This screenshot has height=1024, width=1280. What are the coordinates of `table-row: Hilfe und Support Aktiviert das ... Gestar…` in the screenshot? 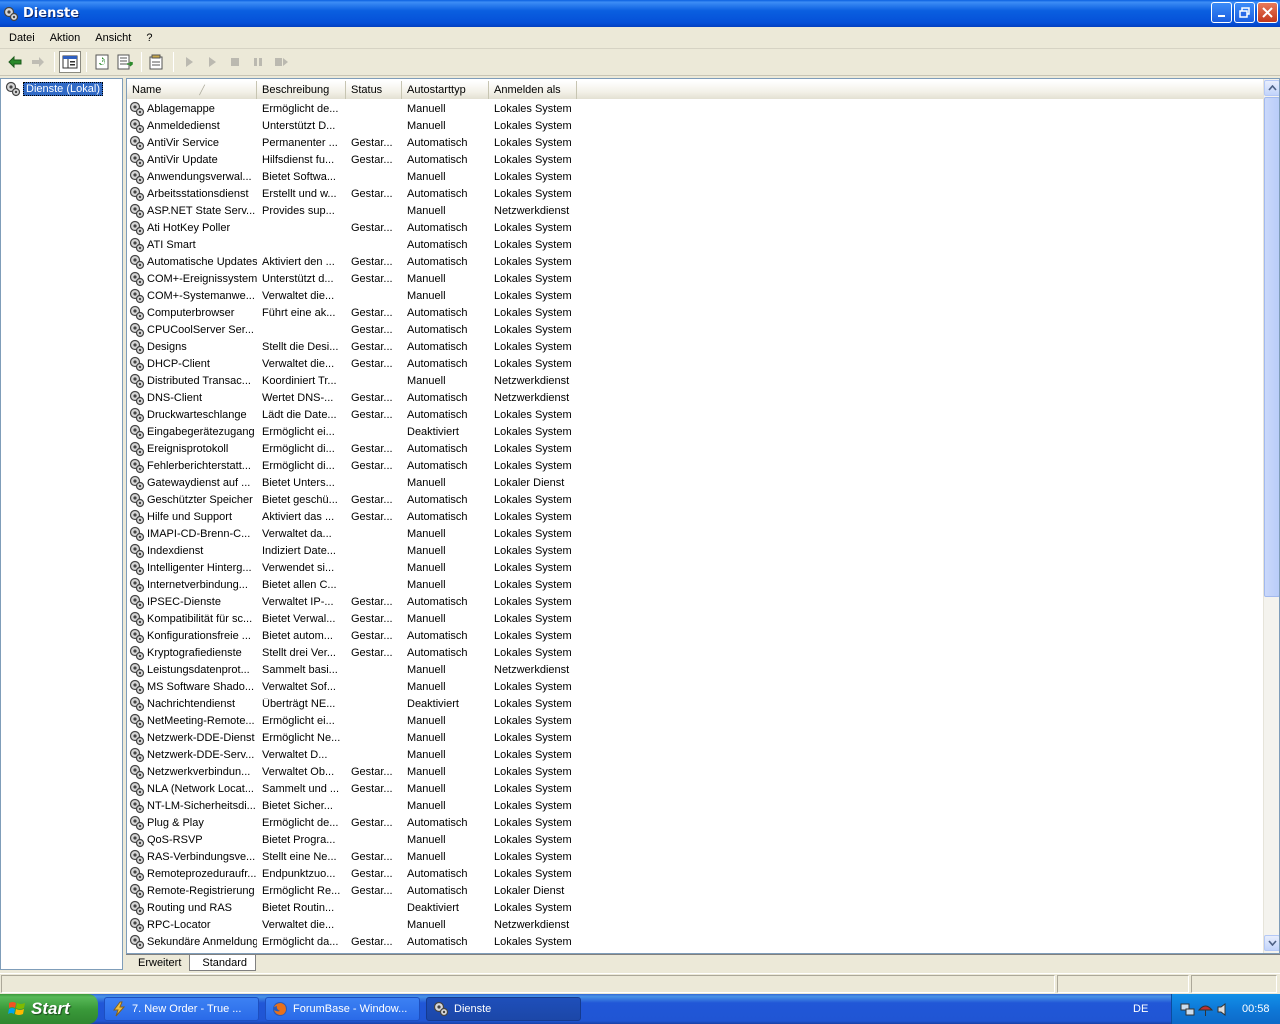 It's located at (696, 516).